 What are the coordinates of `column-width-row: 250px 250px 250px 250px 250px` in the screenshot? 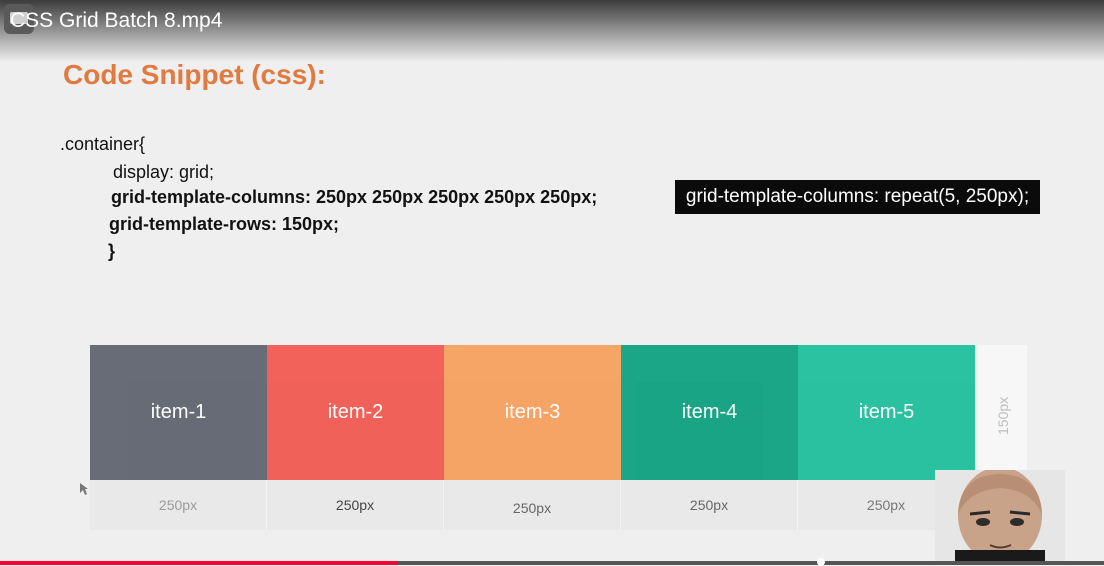 It's located at (534, 505).